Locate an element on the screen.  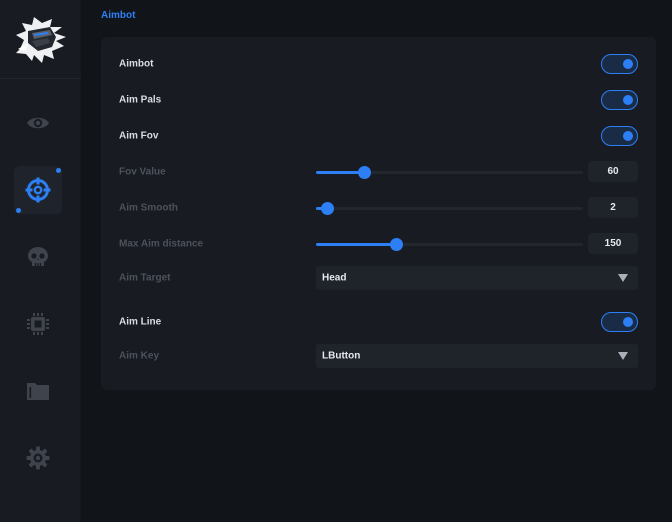
nav-visuals is located at coordinates (38, 123).